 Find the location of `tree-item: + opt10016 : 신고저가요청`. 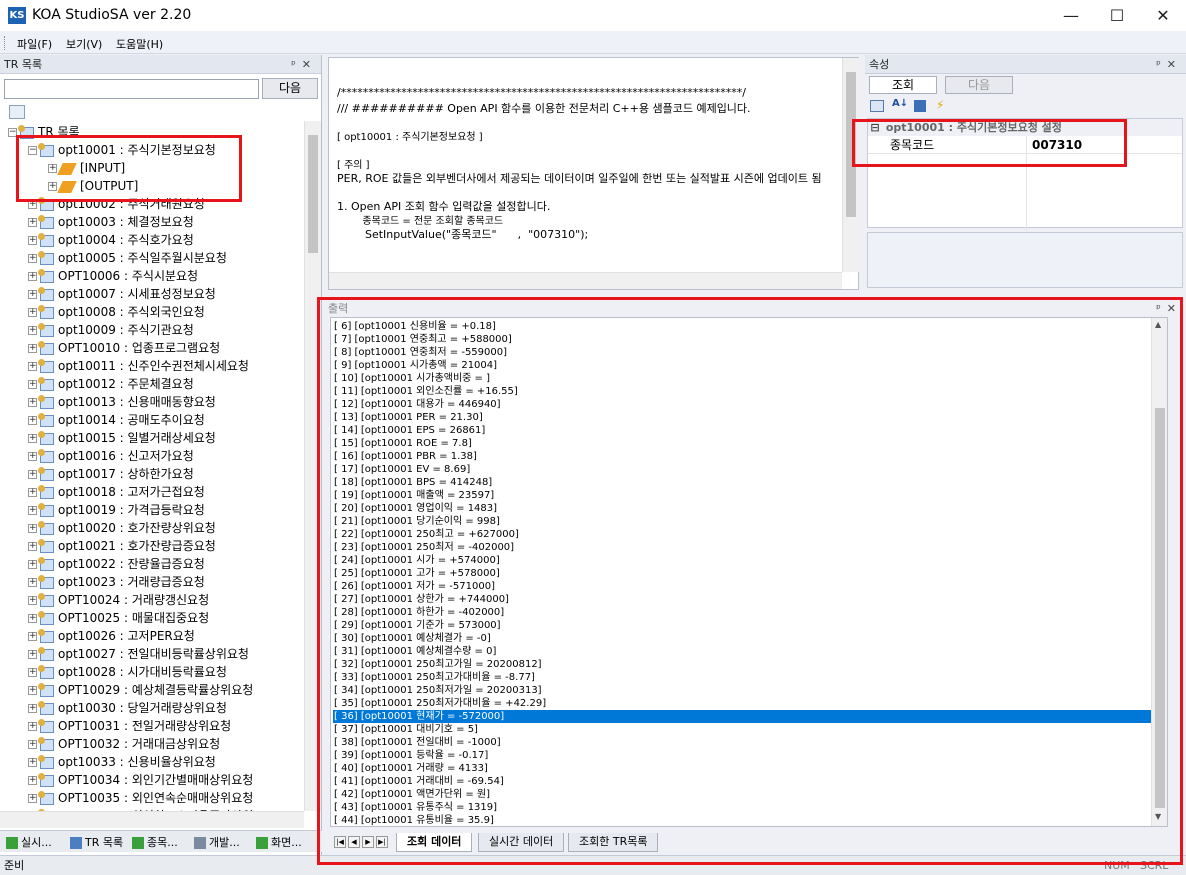

tree-item: + opt10016 : 신고저가요청 is located at coordinates (111, 456).